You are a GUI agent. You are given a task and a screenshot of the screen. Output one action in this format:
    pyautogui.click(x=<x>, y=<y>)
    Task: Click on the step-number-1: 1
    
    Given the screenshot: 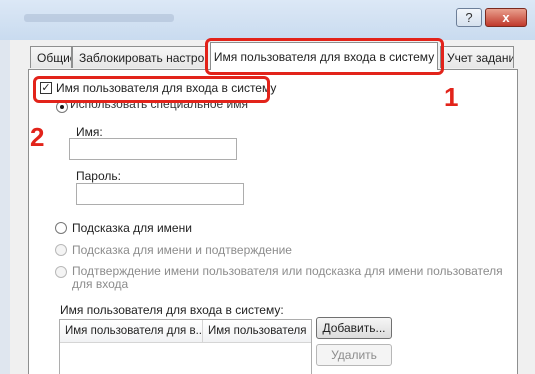 What is the action you would take?
    pyautogui.click(x=451, y=97)
    